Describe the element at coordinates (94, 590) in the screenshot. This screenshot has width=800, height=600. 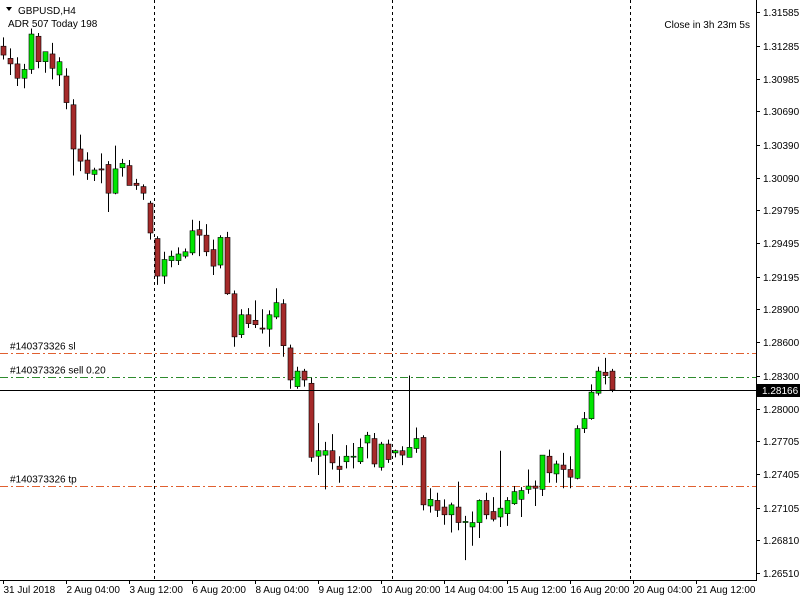
I see `time-tick-label: 2 Aug 04:00` at that location.